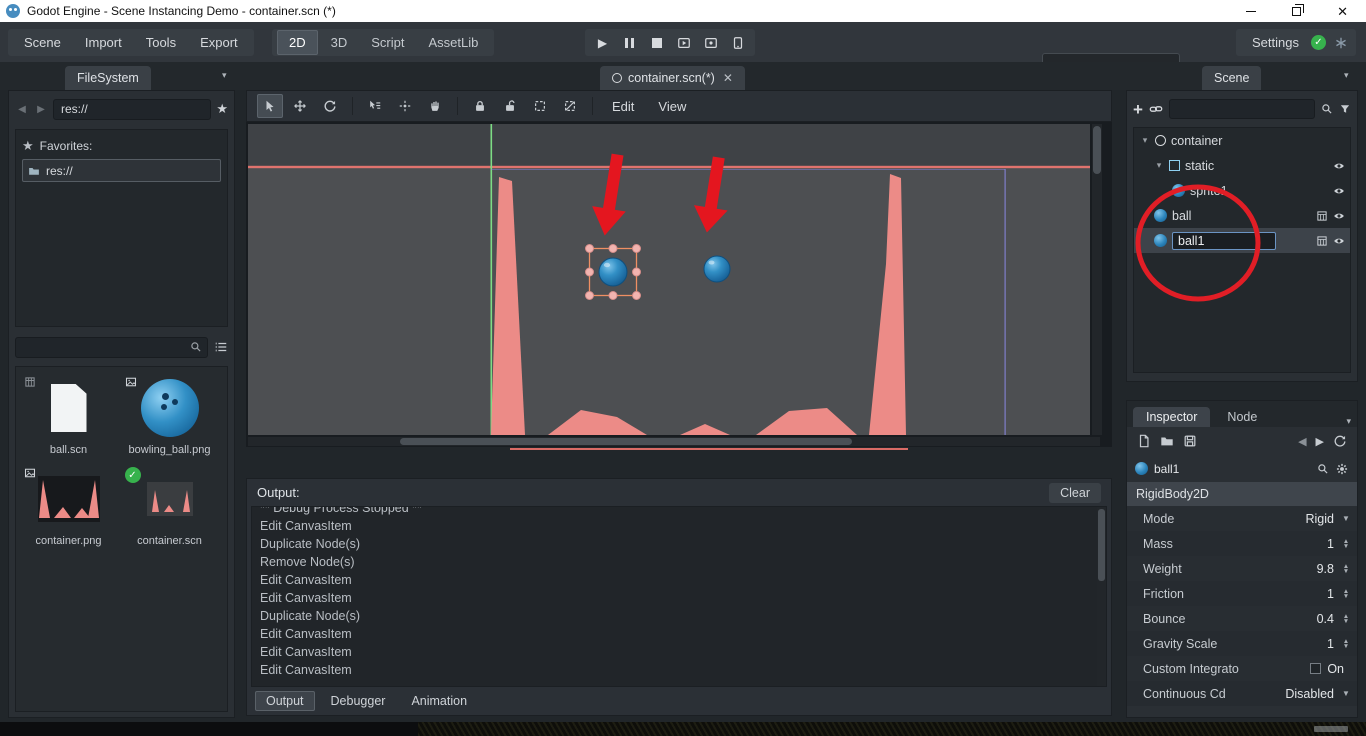  I want to click on play-scene-icon, so click(683, 42).